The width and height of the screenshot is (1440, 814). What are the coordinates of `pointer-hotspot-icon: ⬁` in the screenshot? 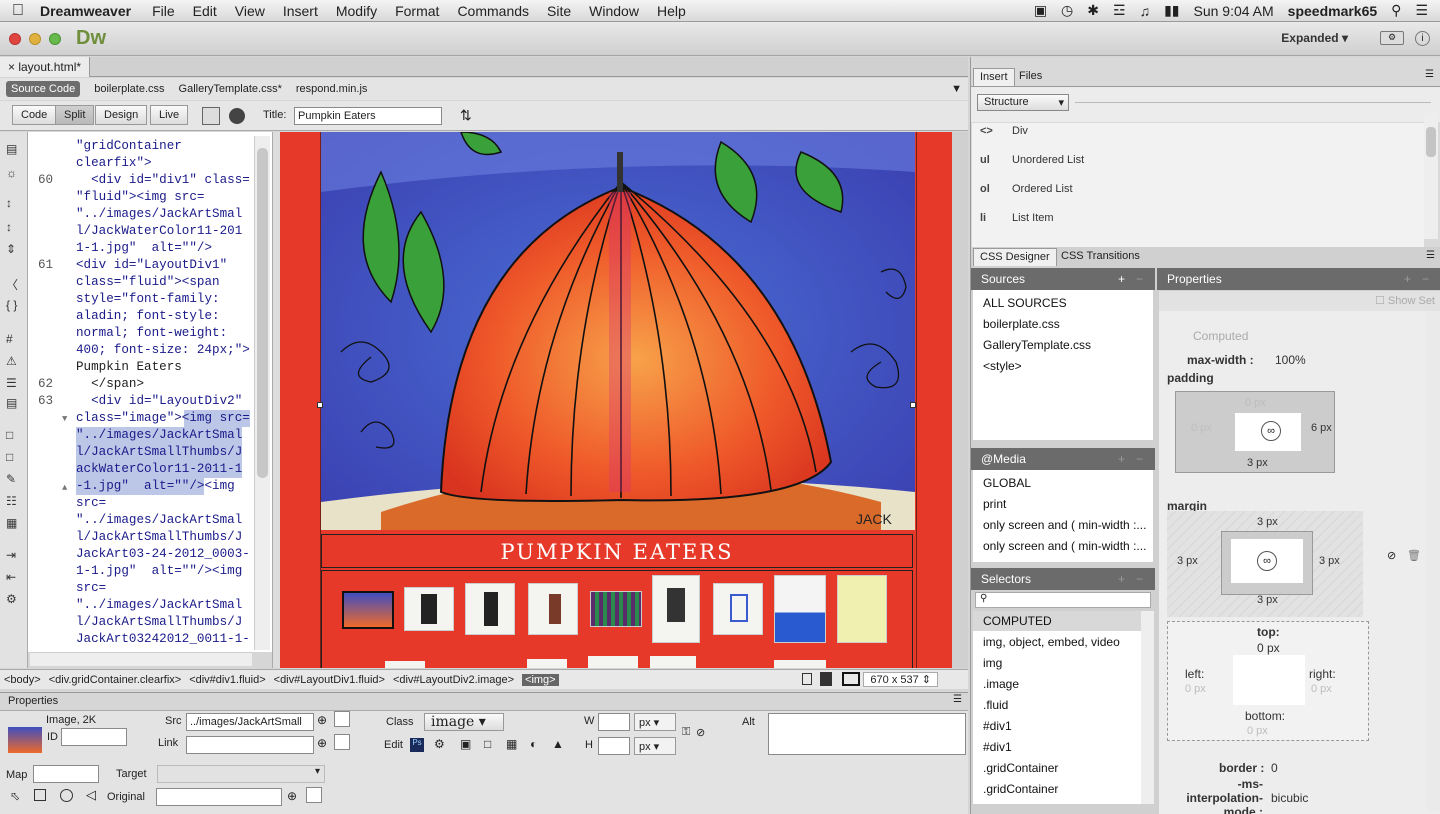 It's located at (15, 796).